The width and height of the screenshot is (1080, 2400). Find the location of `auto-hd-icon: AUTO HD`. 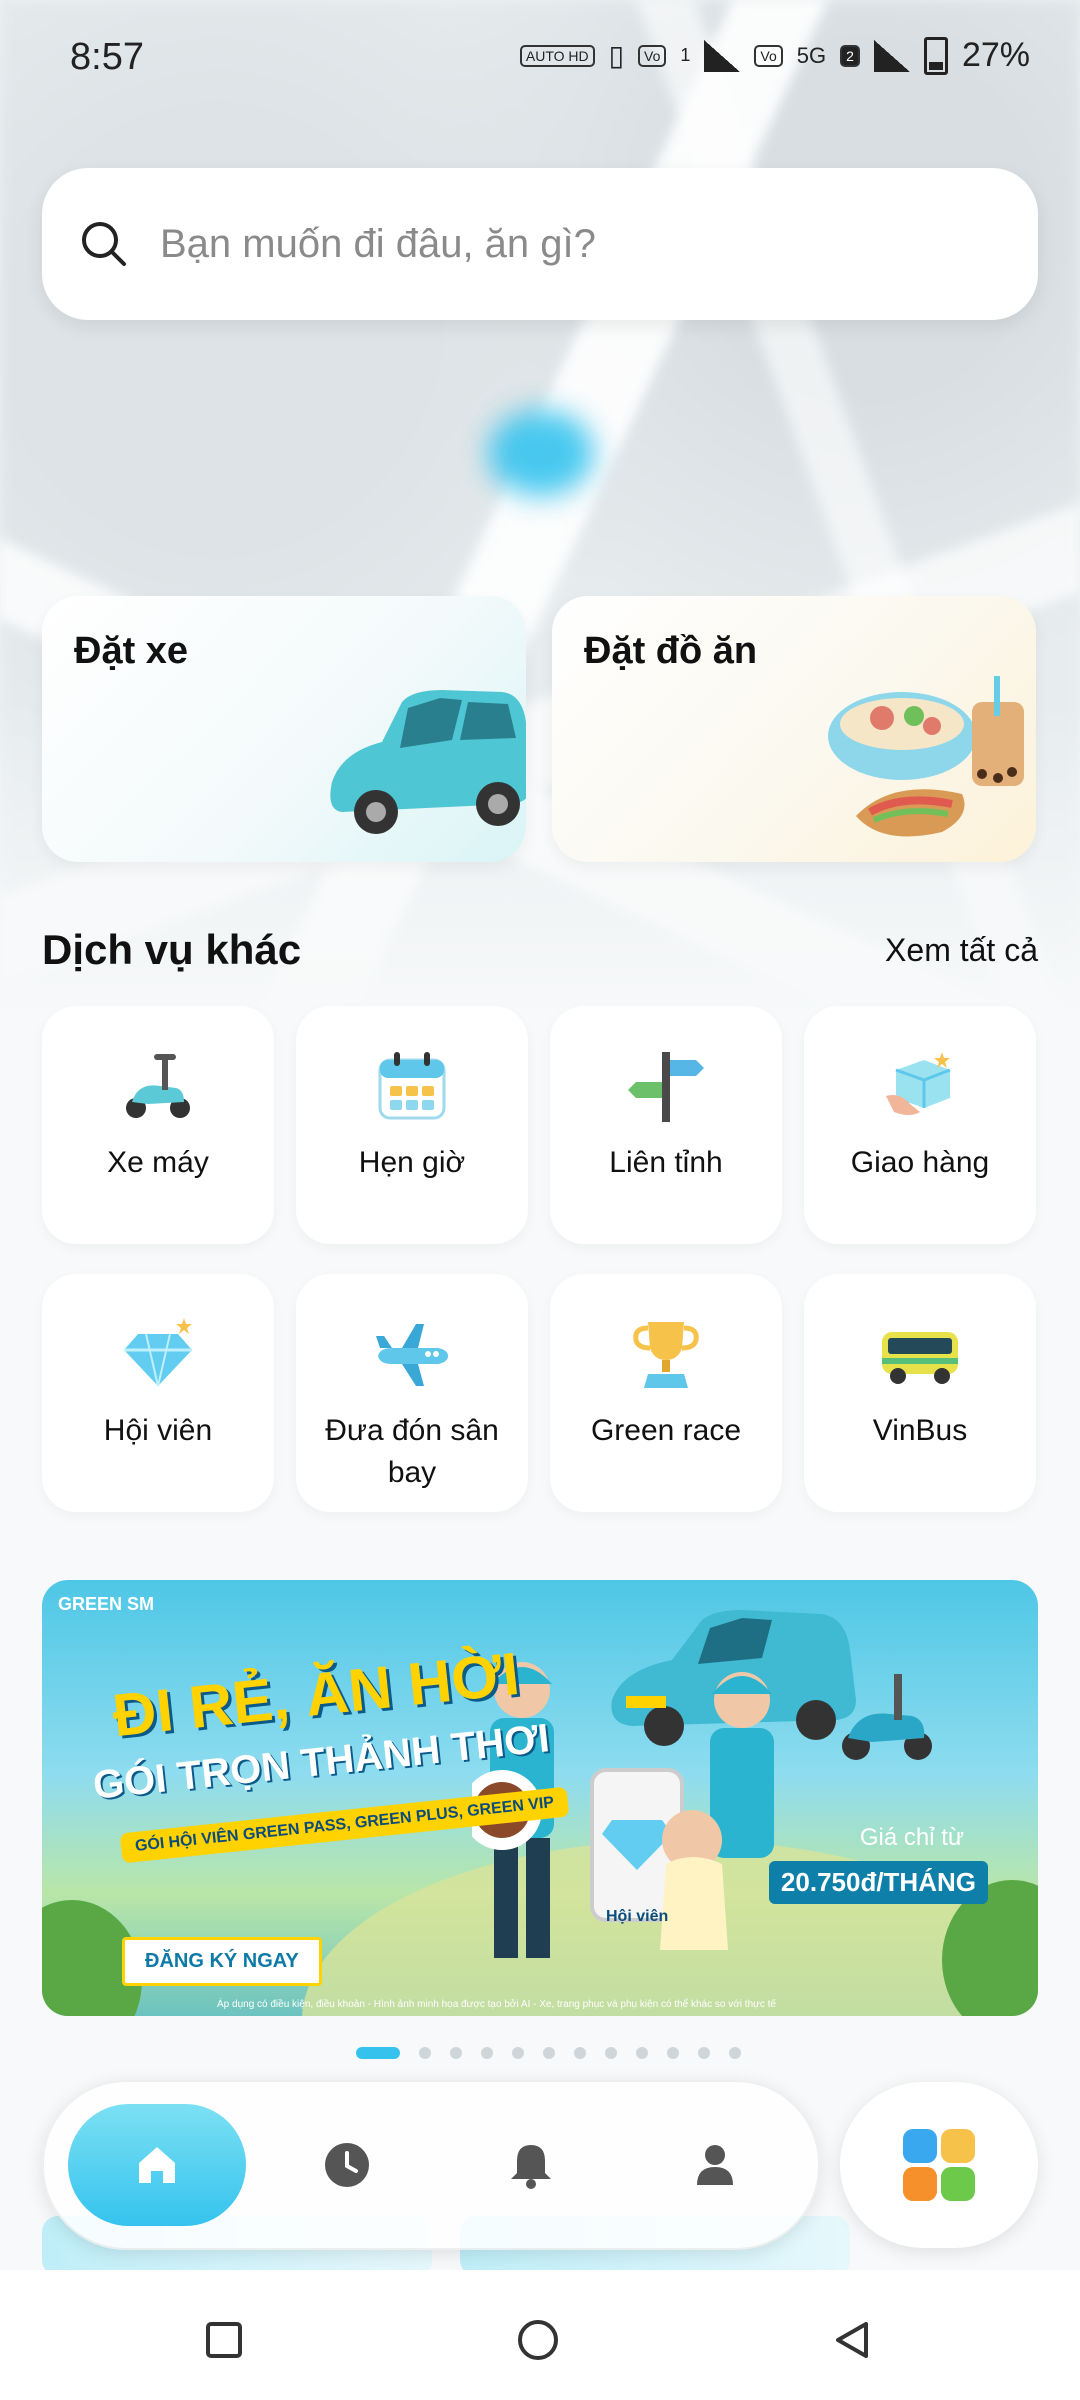

auto-hd-icon: AUTO HD is located at coordinates (557, 55).